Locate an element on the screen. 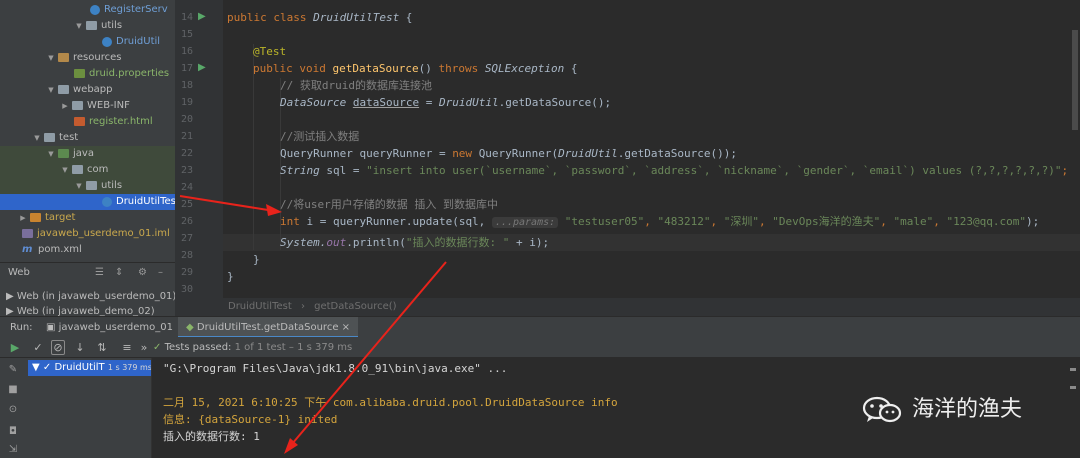 The width and height of the screenshot is (1080, 458). code-line-21: //测试插入数据 is located at coordinates (320, 136).